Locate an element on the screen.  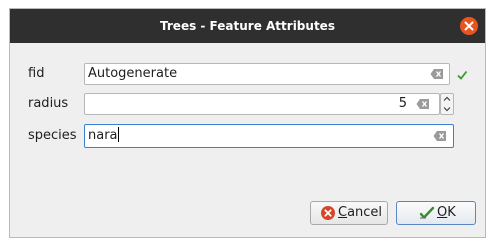
chevron-up-icon is located at coordinates (447, 98).